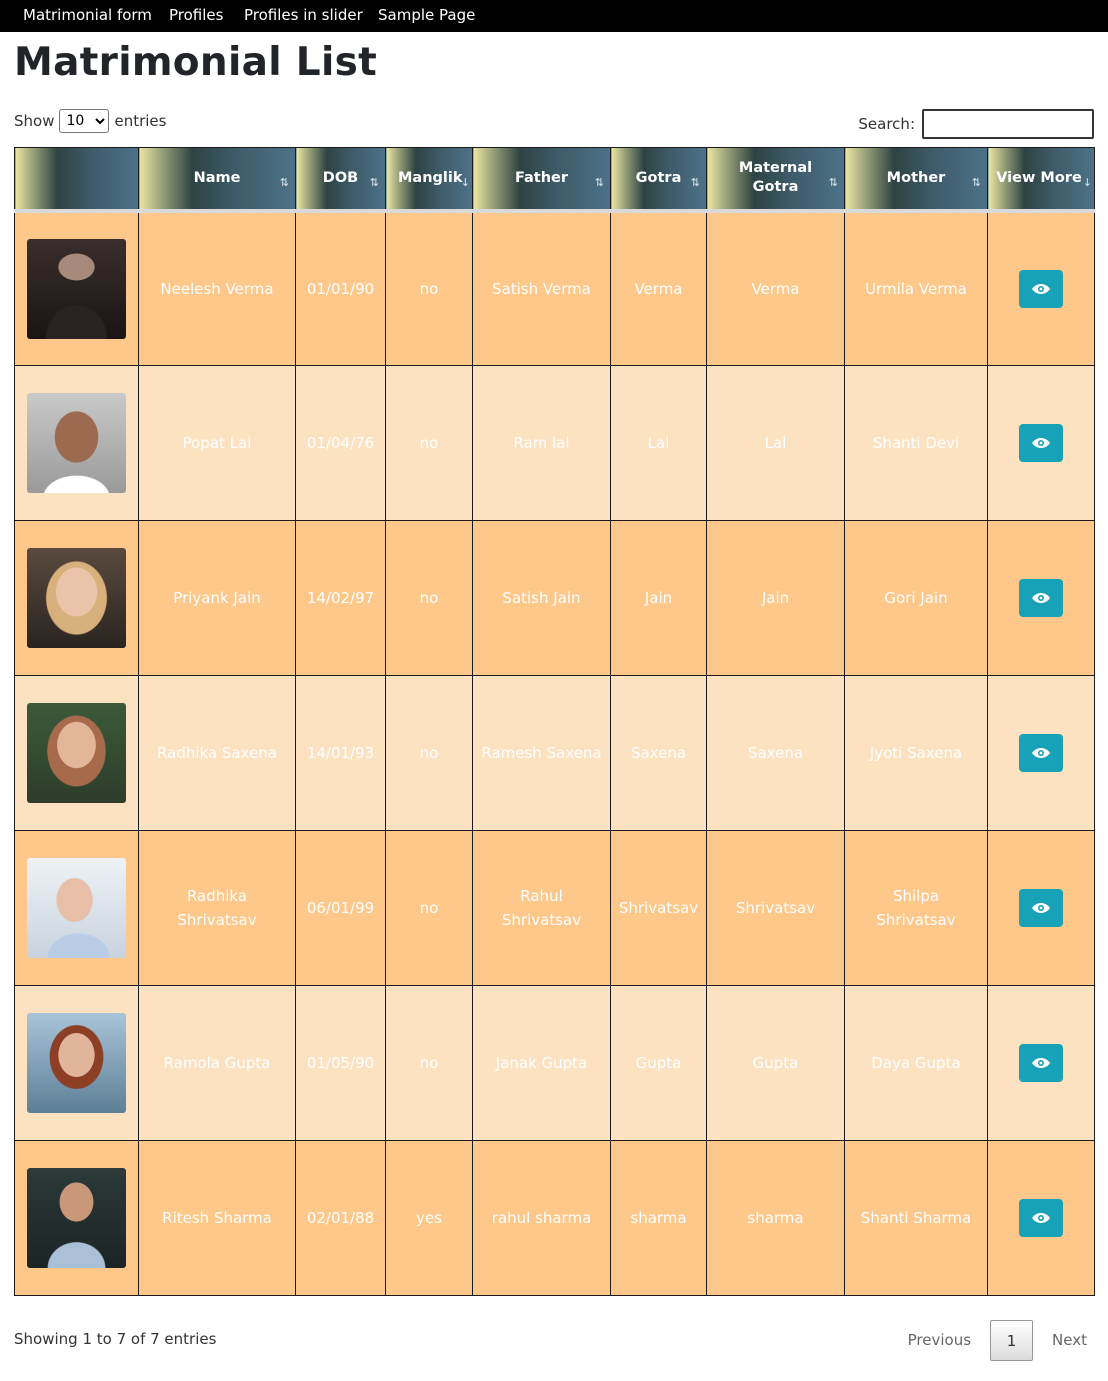 The height and width of the screenshot is (1381, 1108). Describe the element at coordinates (658, 288) in the screenshot. I see `cell-gotra: Verma` at that location.